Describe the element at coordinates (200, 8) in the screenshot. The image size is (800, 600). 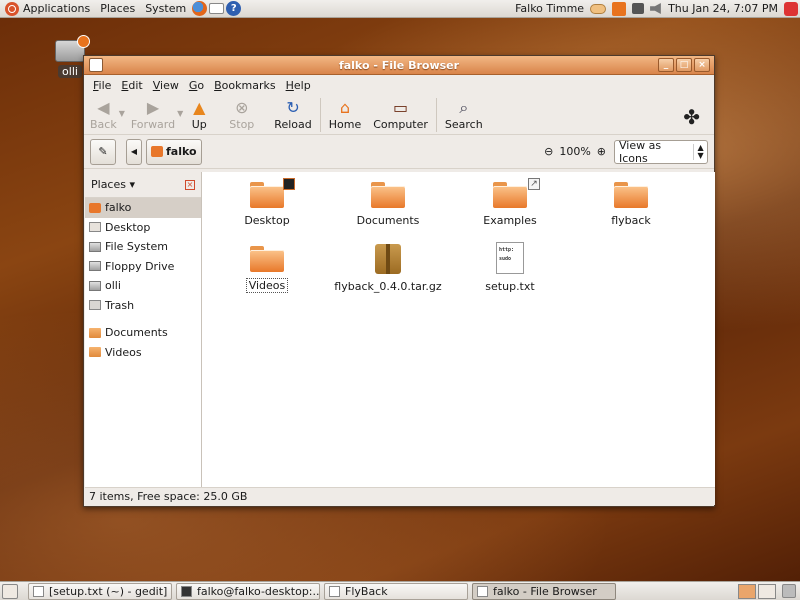
I see `firefox-launcher-icon` at that location.